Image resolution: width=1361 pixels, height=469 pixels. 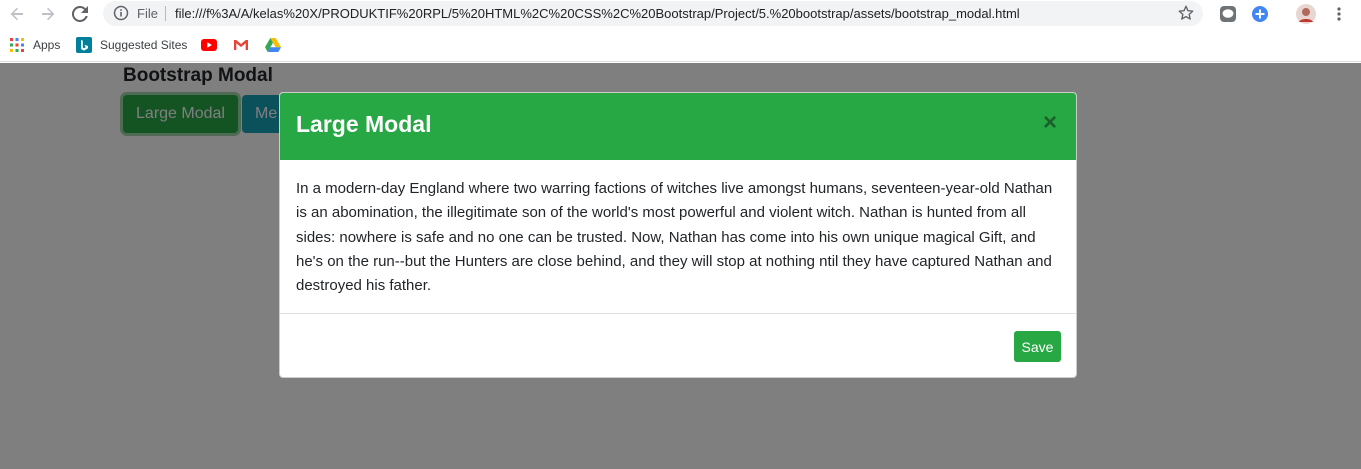 What do you see at coordinates (121, 15) in the screenshot?
I see `info-icon` at bounding box center [121, 15].